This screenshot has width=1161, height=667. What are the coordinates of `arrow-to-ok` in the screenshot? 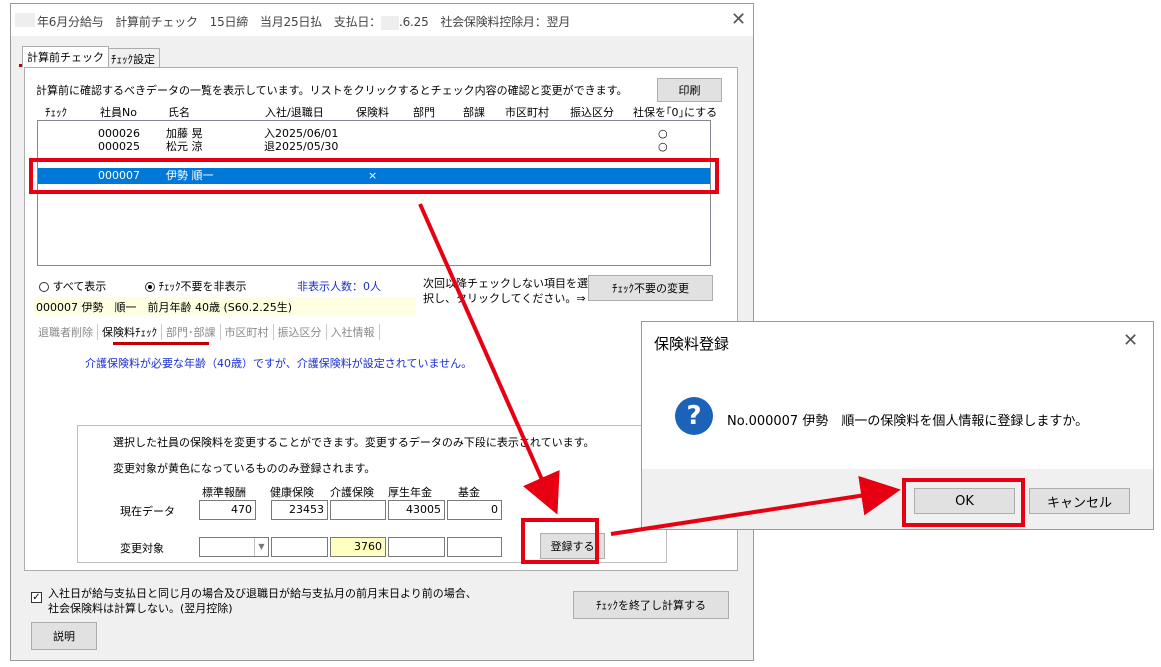 It's located at (755, 505).